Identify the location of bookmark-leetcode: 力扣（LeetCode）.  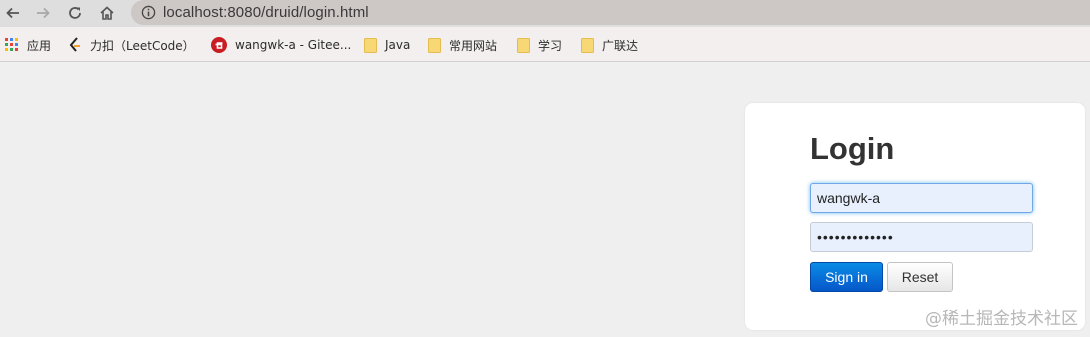
(131, 45).